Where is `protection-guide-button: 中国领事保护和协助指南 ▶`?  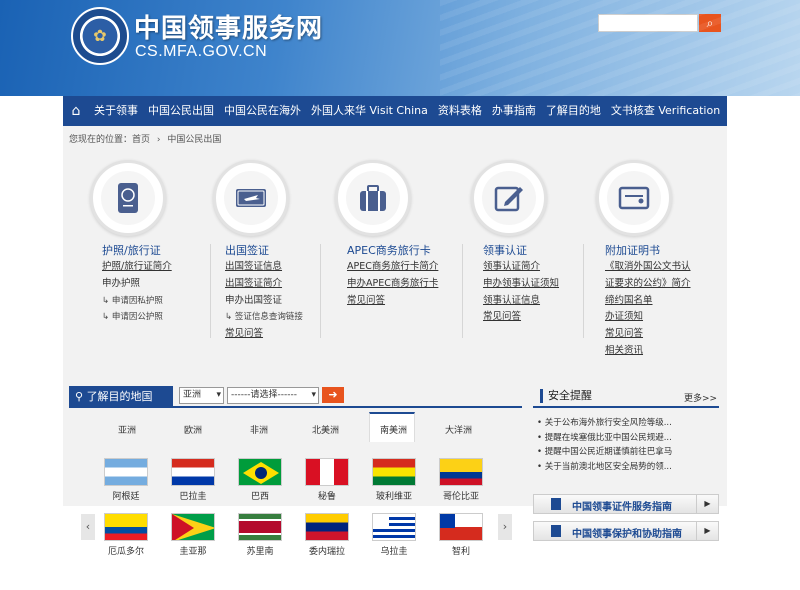
protection-guide-button: 中国领事保护和协助指南 ▶ is located at coordinates (626, 531).